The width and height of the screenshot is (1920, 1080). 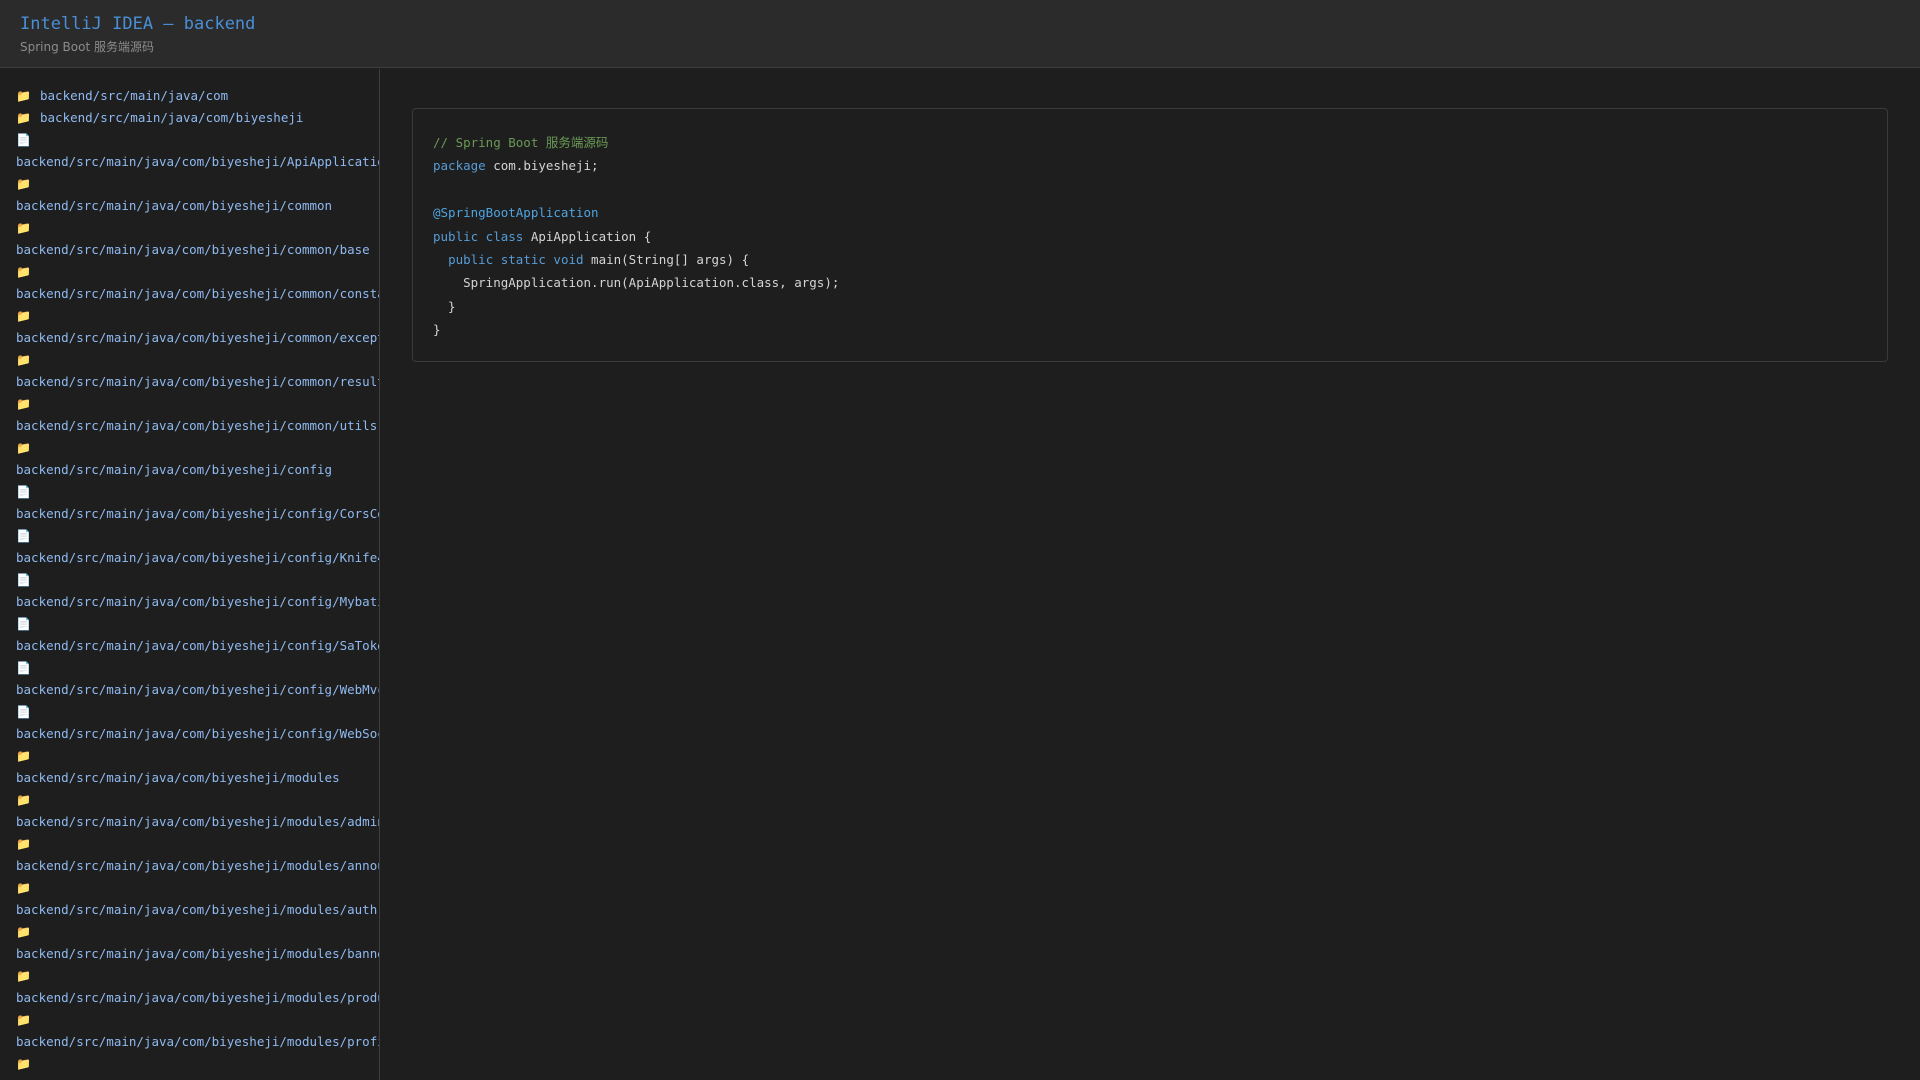 What do you see at coordinates (1150, 165) in the screenshot?
I see `code-line: package com.biyesheji;` at bounding box center [1150, 165].